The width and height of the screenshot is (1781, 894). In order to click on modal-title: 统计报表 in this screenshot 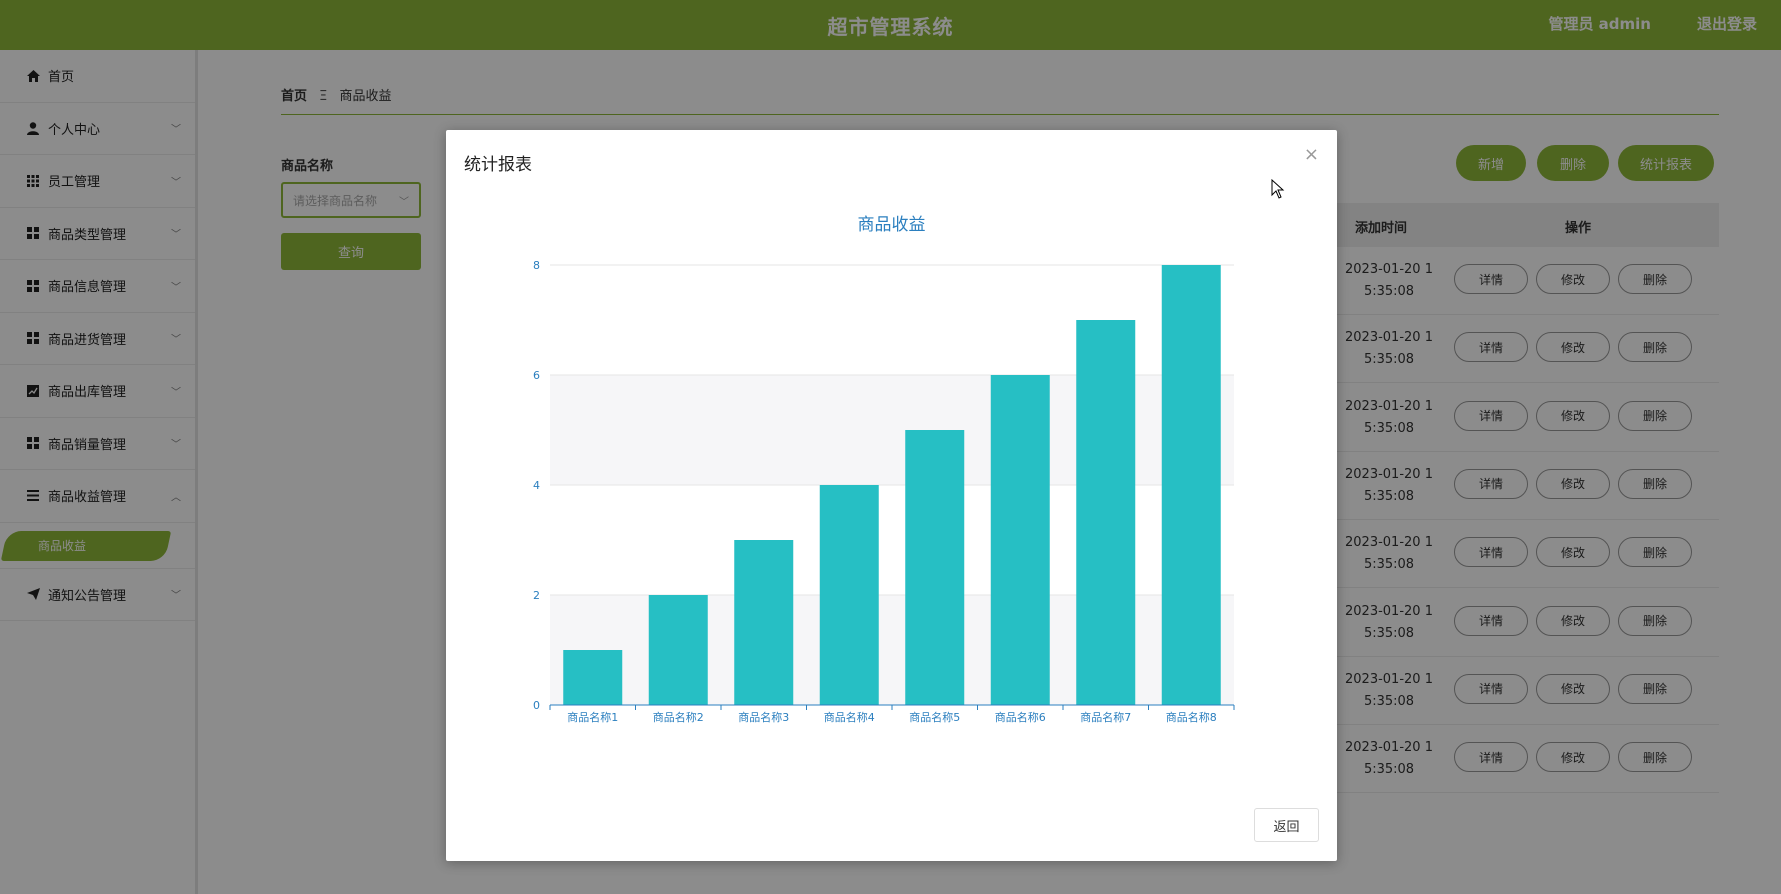, I will do `click(498, 165)`.